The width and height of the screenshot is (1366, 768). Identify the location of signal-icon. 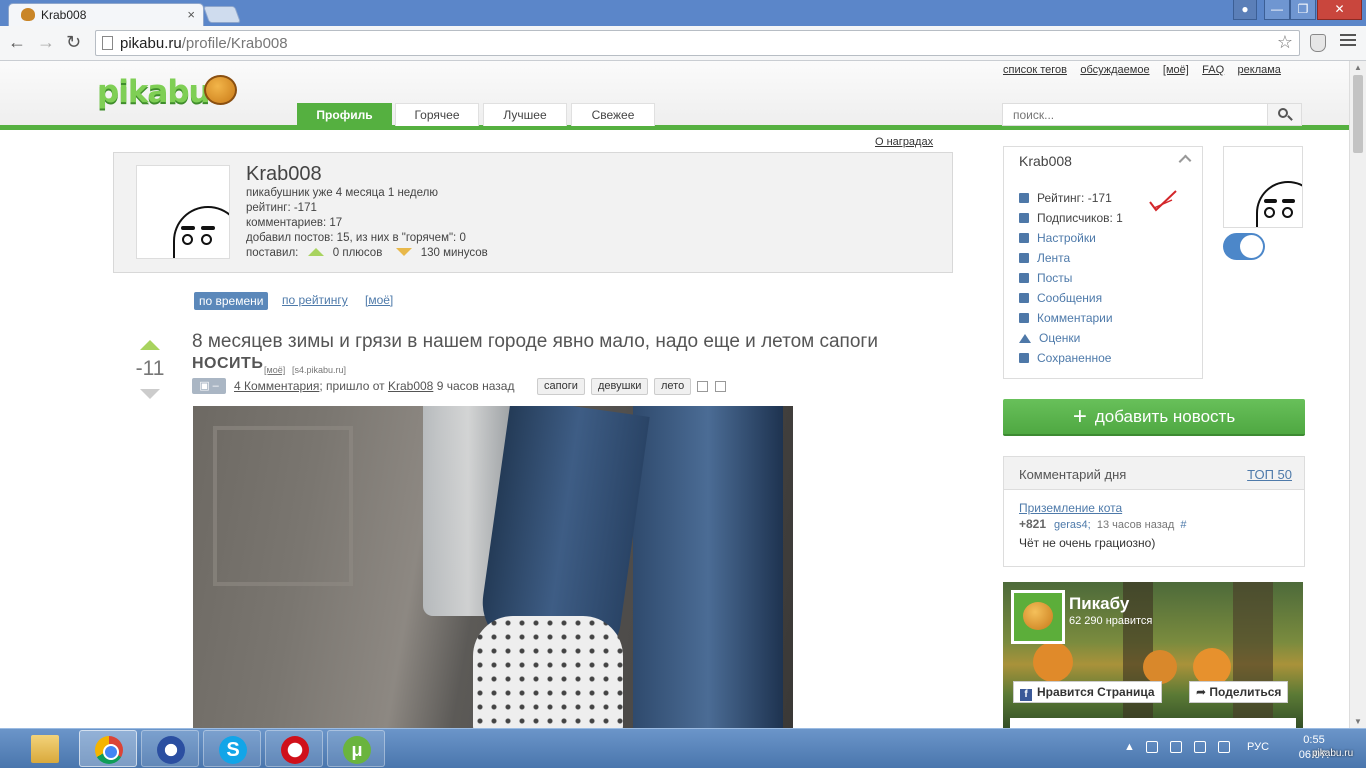
(1200, 747).